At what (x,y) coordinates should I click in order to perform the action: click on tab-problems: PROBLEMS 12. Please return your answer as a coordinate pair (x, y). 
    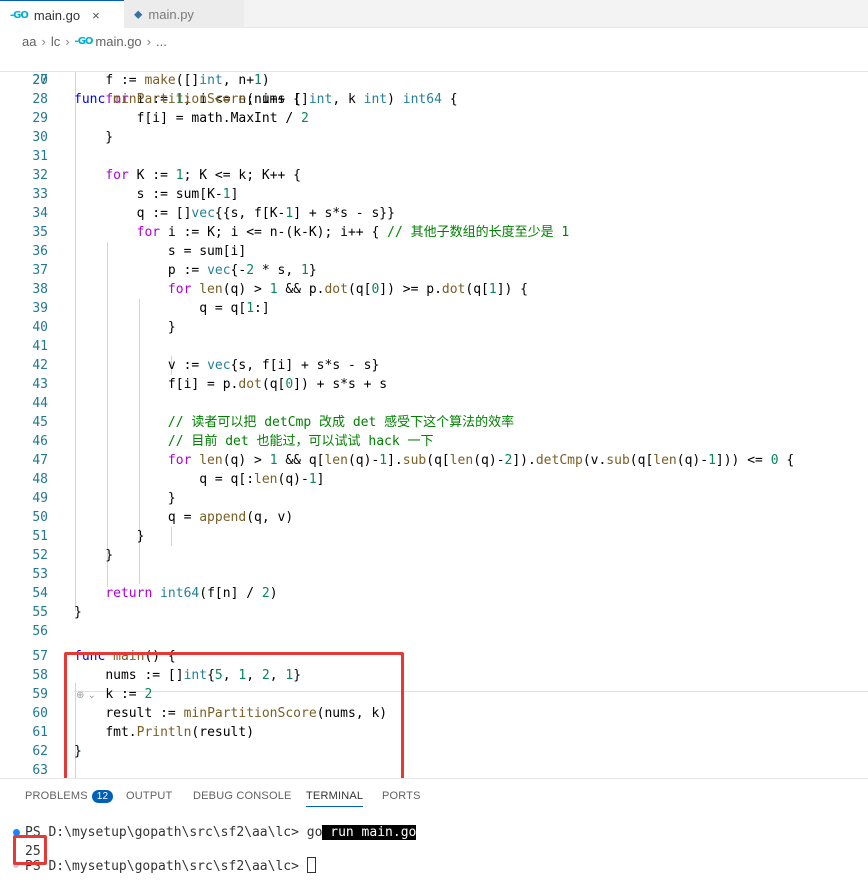
    Looking at the image, I should click on (69, 796).